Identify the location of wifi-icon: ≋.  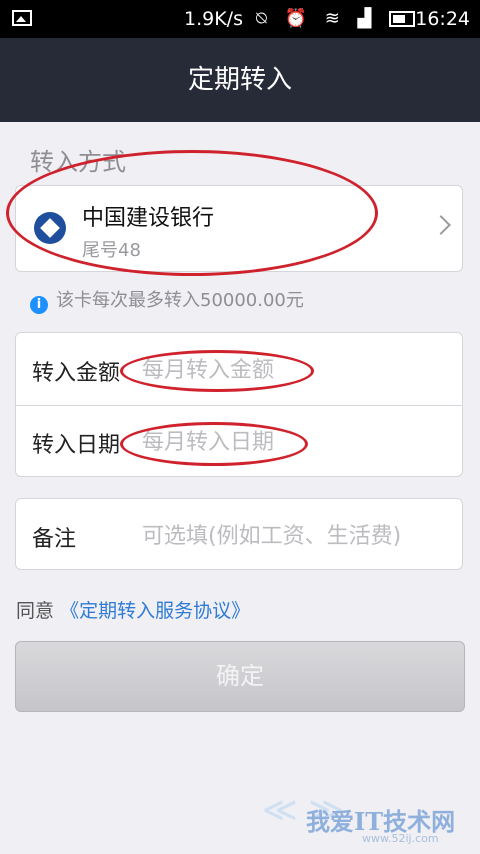
(335, 18).